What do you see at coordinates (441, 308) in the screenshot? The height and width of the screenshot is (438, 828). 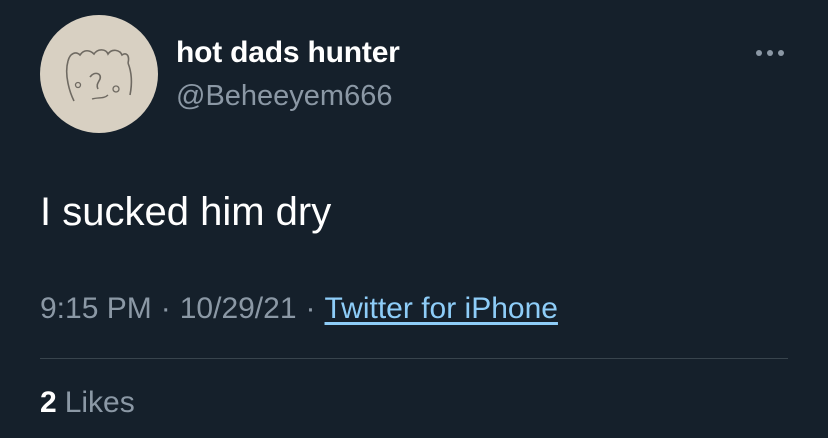 I see `tweet-source-link: Twitter for iPhone` at bounding box center [441, 308].